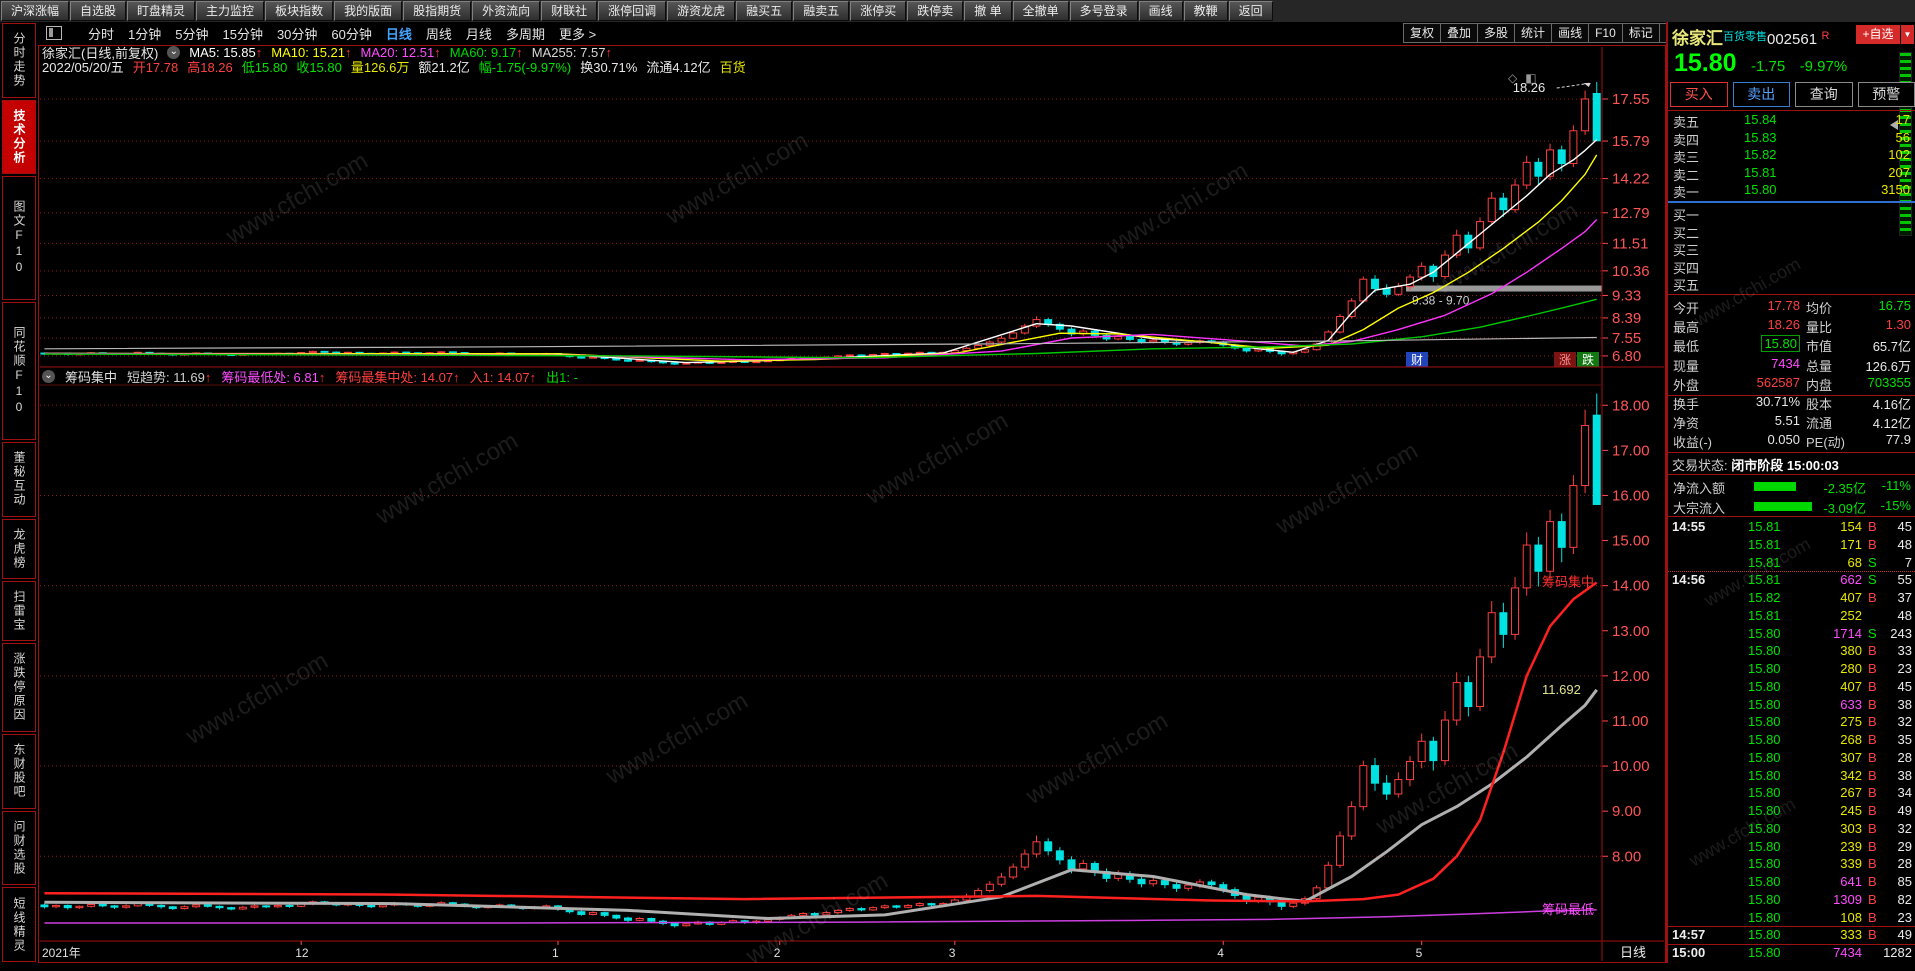 This screenshot has height=971, width=1915. I want to click on sidebar-item-东财股吧: 东财股吧, so click(19, 771).